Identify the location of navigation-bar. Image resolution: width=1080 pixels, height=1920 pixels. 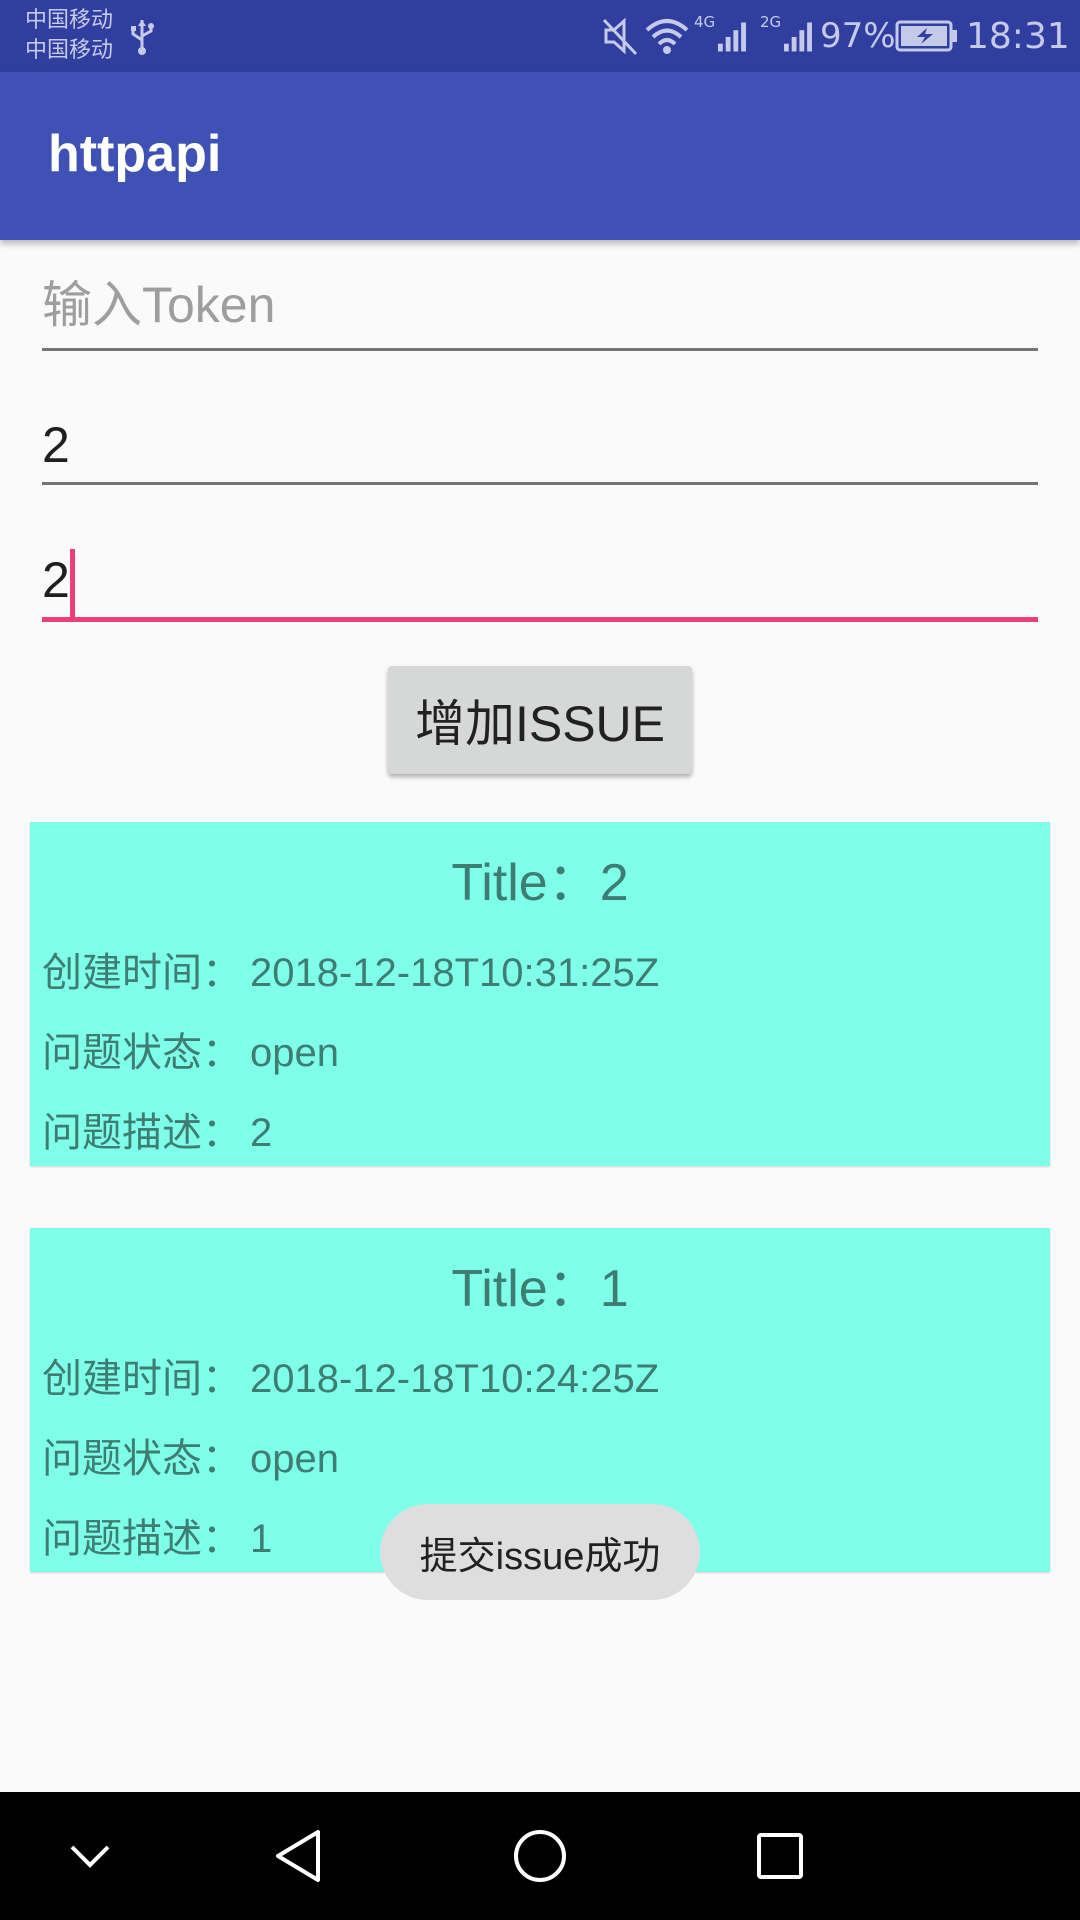
(540, 1856).